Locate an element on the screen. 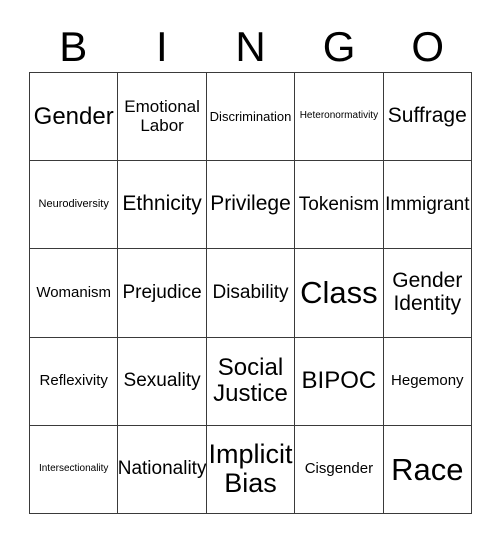 The height and width of the screenshot is (544, 500). bingo-header-row: B I N G O is located at coordinates (250, 47).